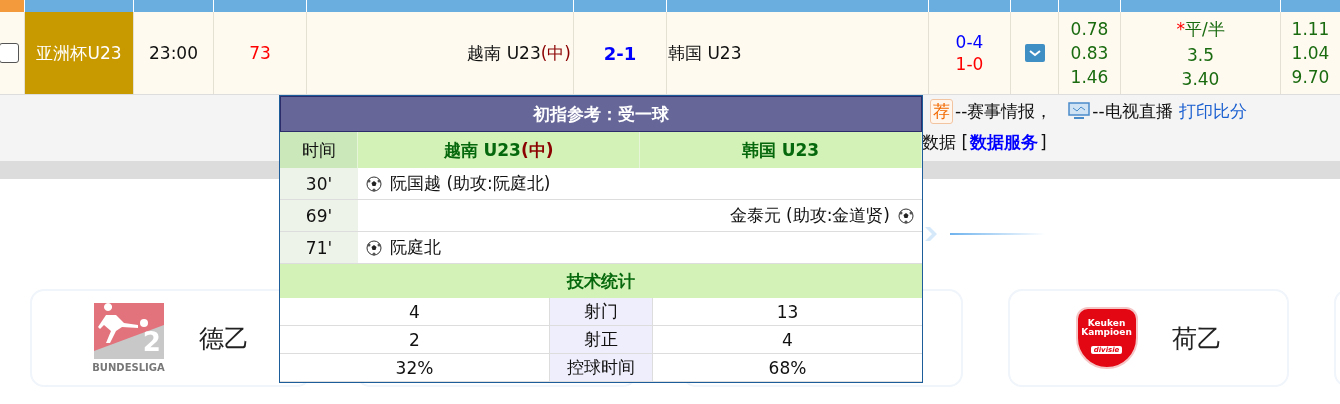 The image size is (1340, 404). What do you see at coordinates (1004, 142) in the screenshot?
I see `data-service-link: 数据服务` at bounding box center [1004, 142].